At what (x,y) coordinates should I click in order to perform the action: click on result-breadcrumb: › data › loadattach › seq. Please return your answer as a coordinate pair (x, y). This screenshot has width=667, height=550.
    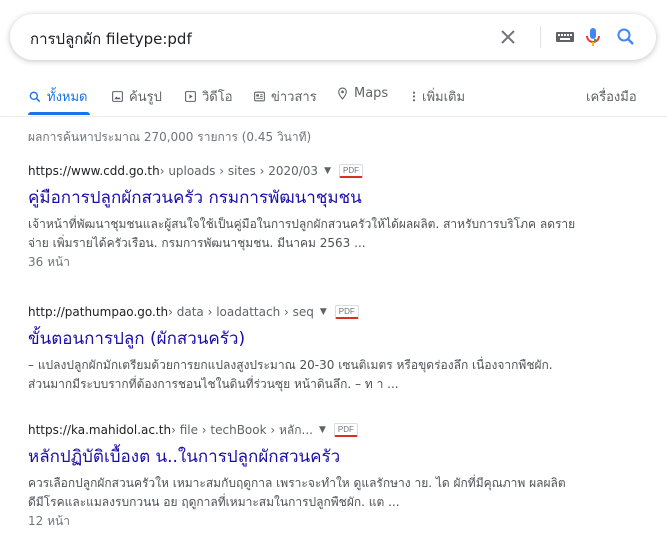
    Looking at the image, I should click on (241, 312).